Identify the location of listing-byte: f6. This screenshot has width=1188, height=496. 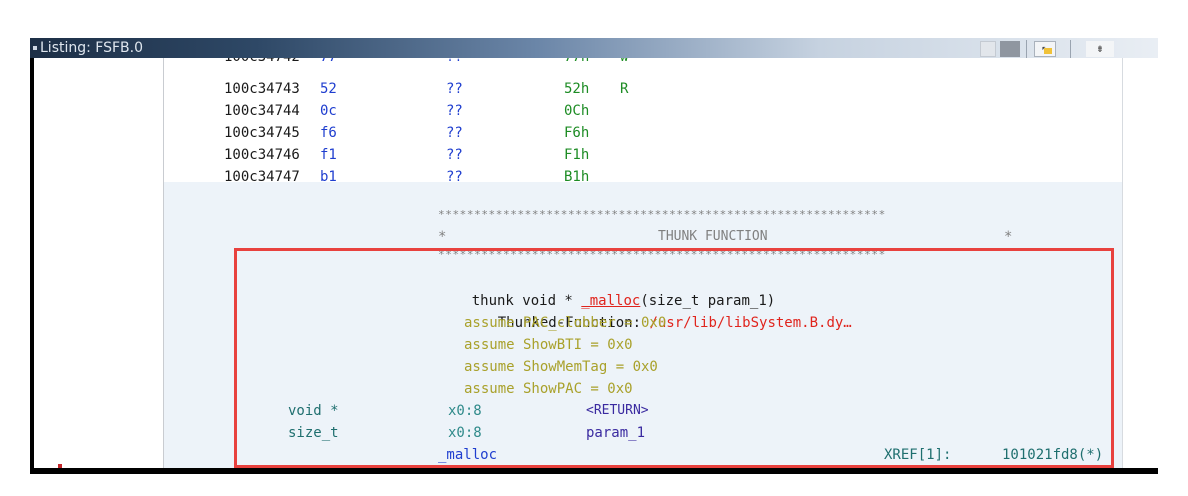
(328, 133).